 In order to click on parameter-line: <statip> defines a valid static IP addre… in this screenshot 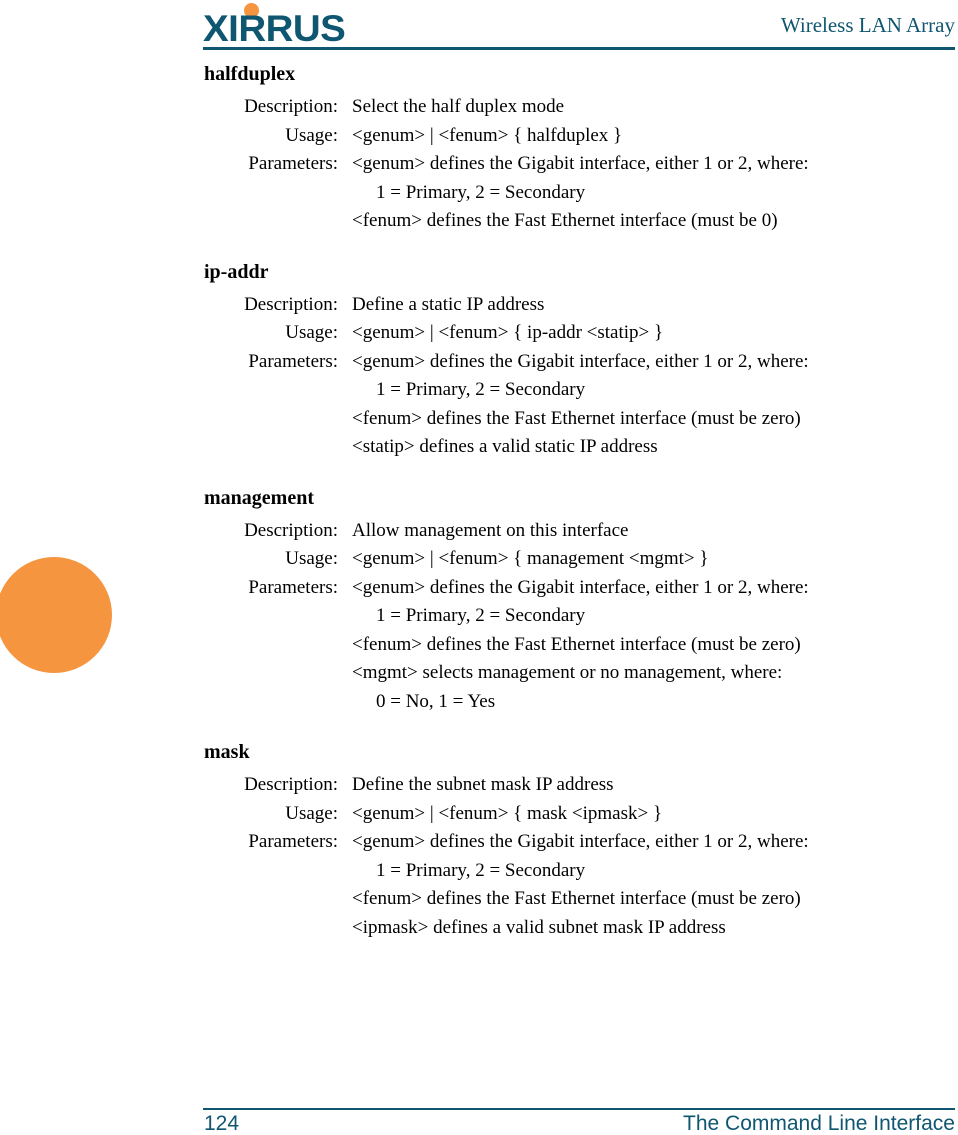, I will do `click(505, 446)`.